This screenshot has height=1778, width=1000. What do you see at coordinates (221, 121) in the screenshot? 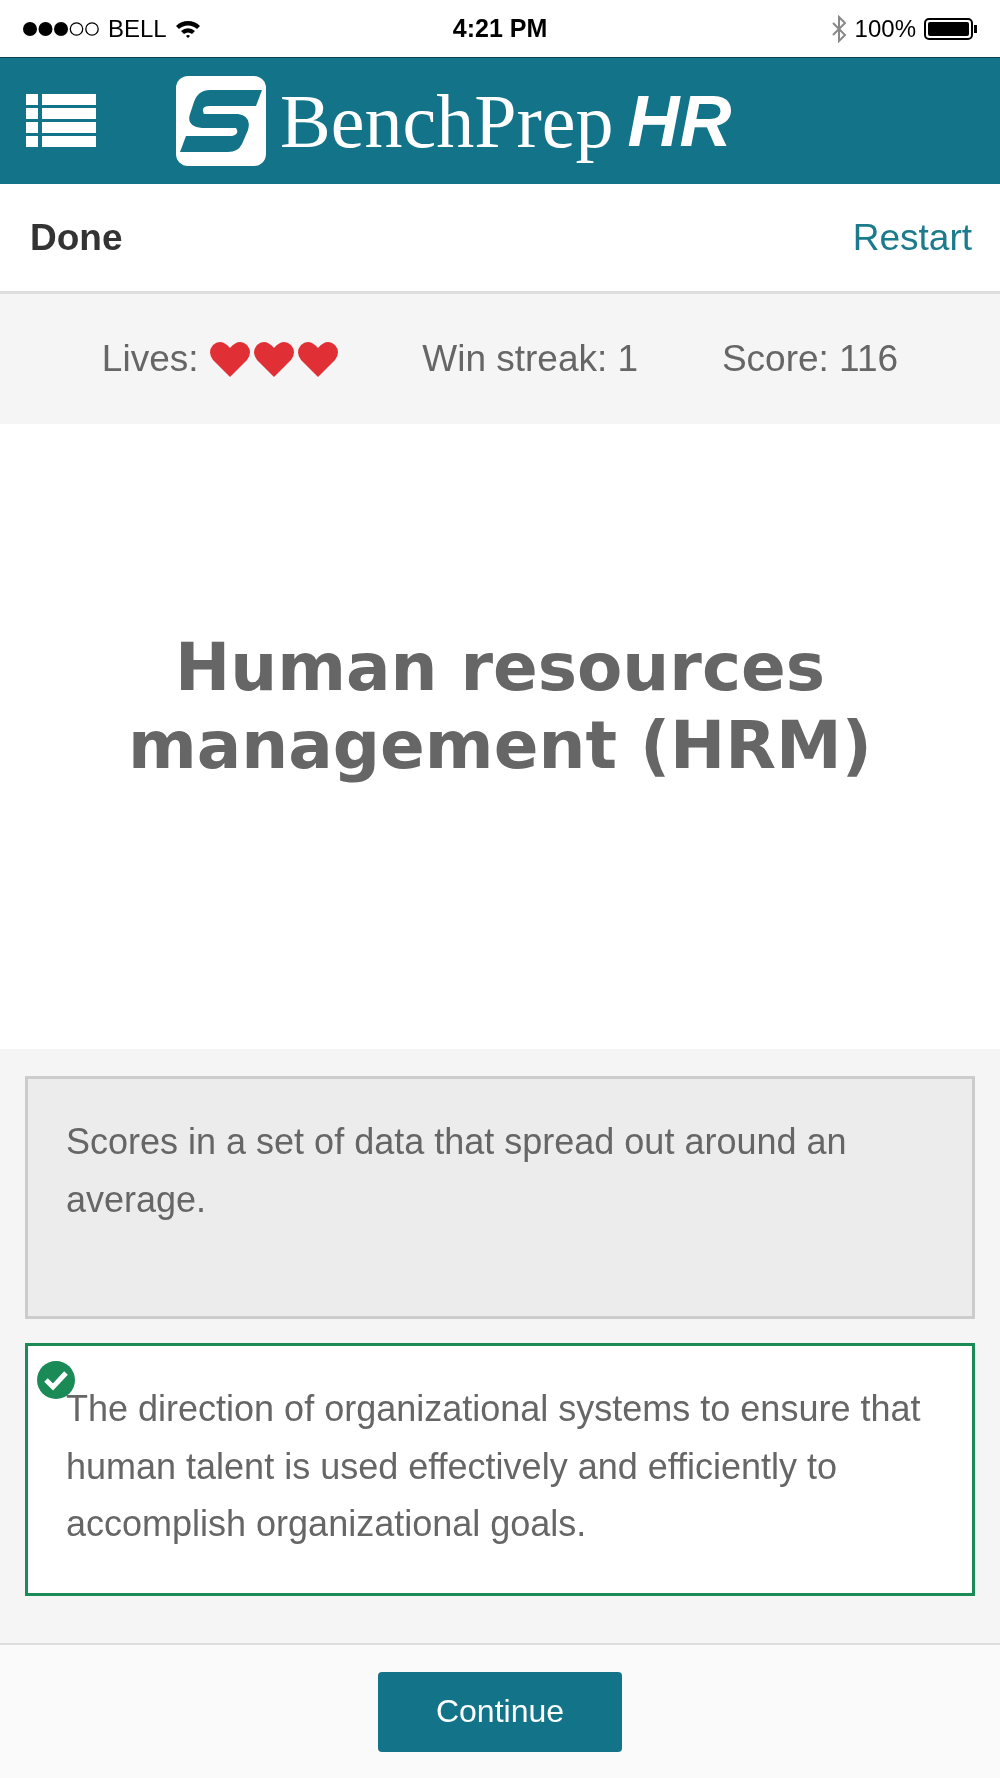
I see `logo-icon` at bounding box center [221, 121].